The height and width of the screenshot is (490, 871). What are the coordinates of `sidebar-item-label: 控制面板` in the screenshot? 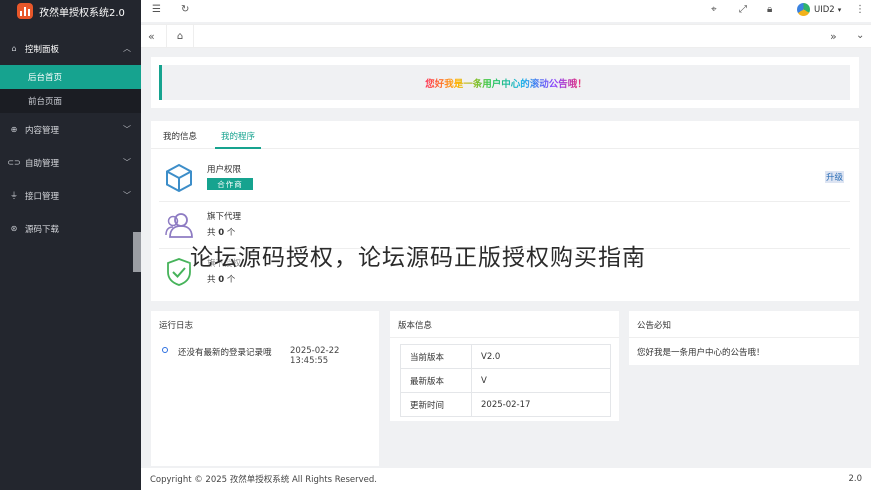 It's located at (42, 49).